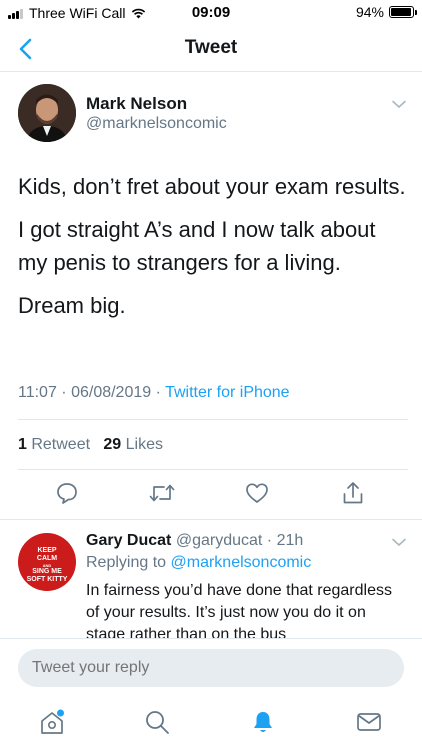  I want to click on reply-avatar: KEEP CALM AND SING ME SOFT KITTY, so click(47, 562).